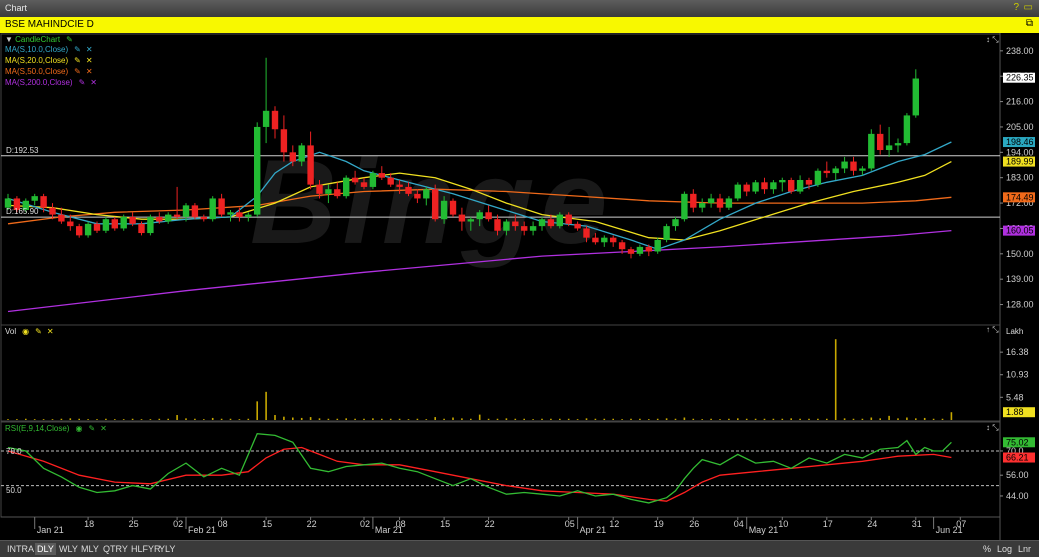  What do you see at coordinates (90, 549) in the screenshot?
I see `tf-mly: MLY` at bounding box center [90, 549].